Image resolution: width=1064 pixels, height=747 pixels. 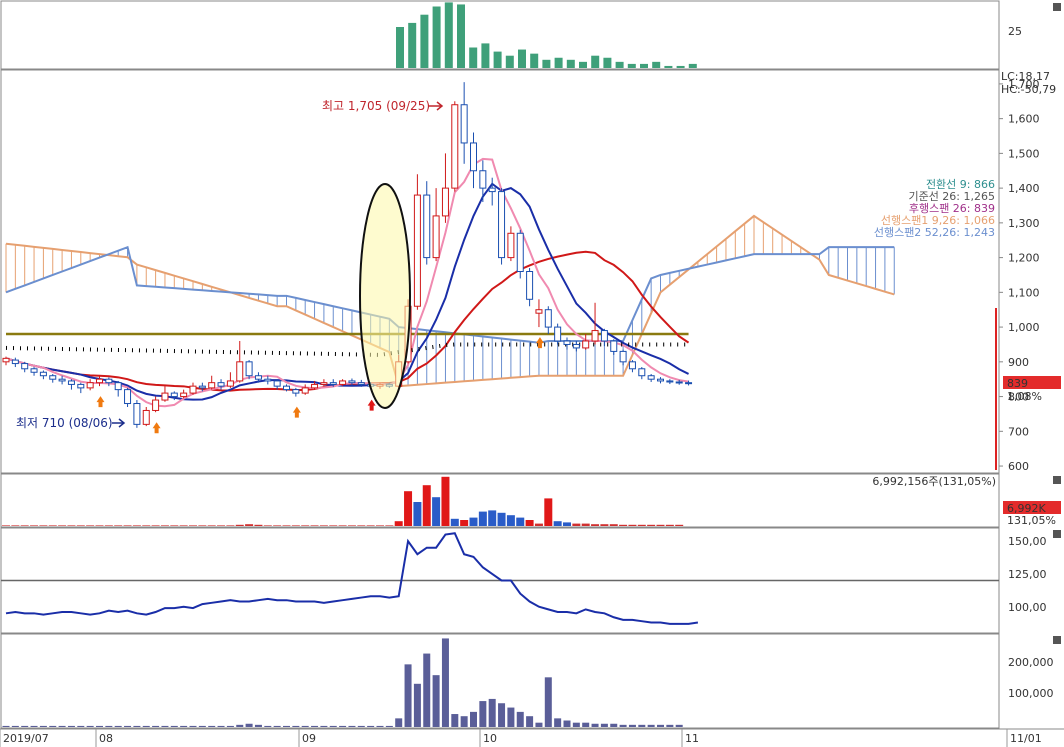 What do you see at coordinates (1031, 520) in the screenshot?
I see `volume-pct: 131,05%` at bounding box center [1031, 520].